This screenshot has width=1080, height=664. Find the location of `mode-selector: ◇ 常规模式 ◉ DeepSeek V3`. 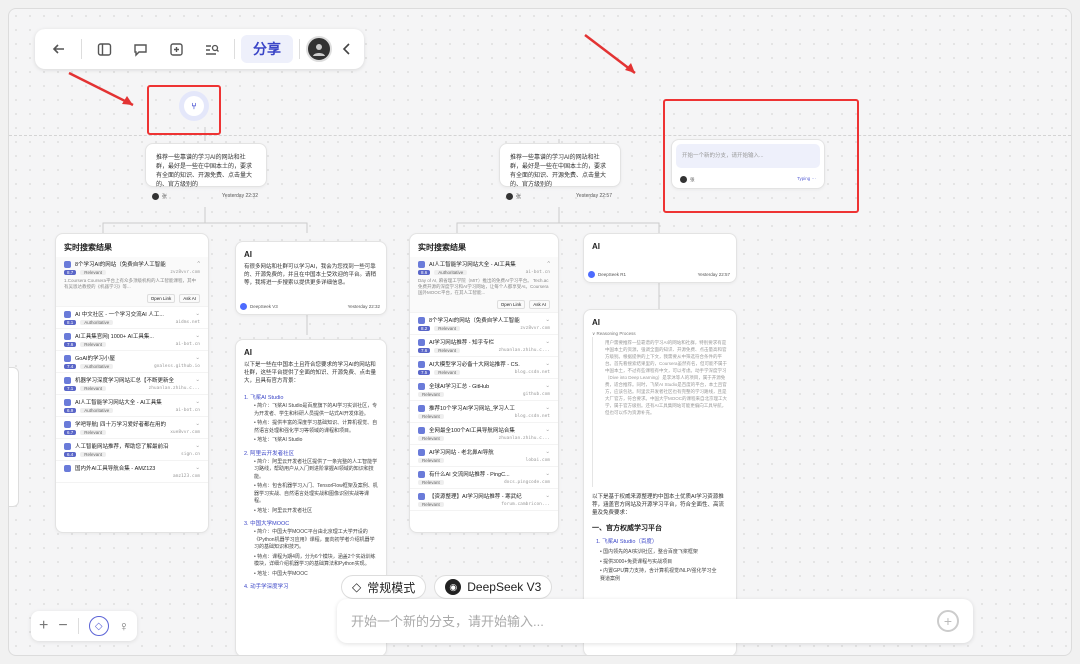

mode-selector: ◇ 常规模式 ◉ DeepSeek V3 is located at coordinates (447, 587).